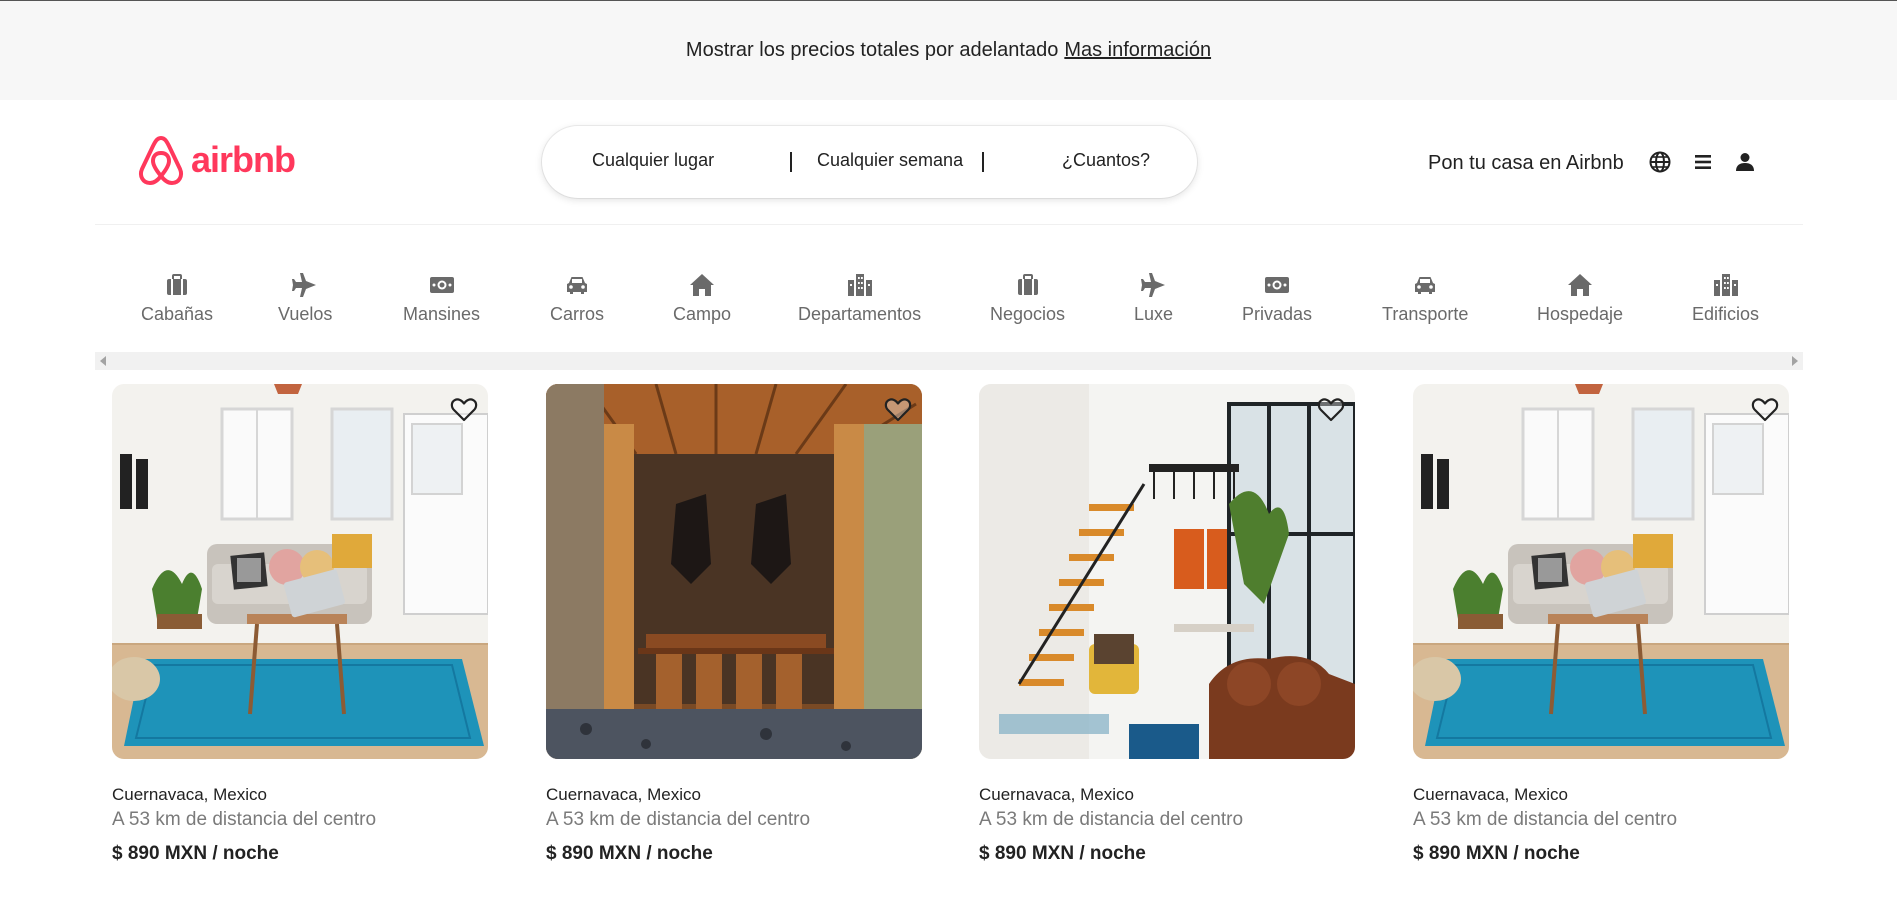  I want to click on user-icon, so click(1745, 162).